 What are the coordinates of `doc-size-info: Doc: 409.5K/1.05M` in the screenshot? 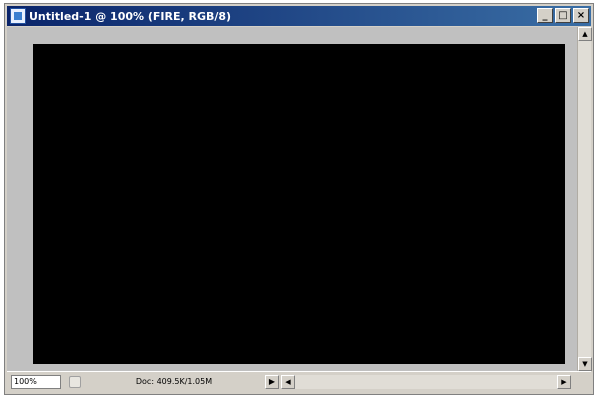 It's located at (174, 381).